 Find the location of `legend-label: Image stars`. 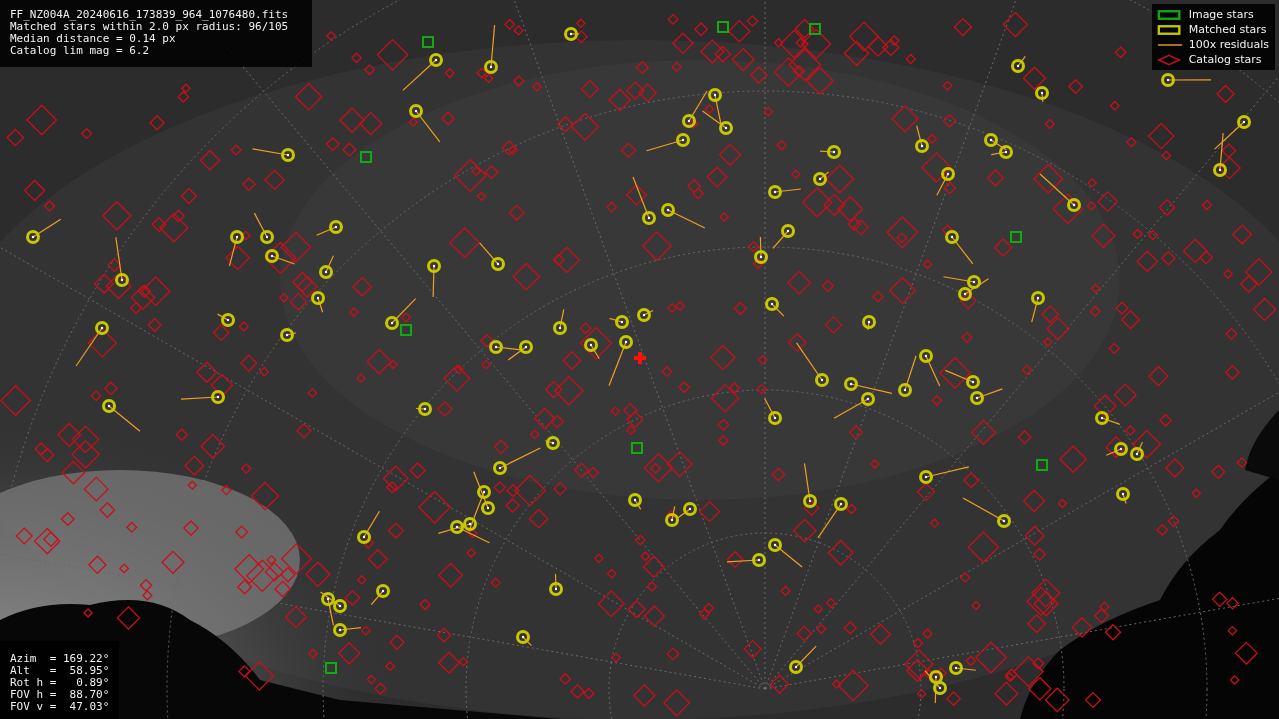

legend-label: Image stars is located at coordinates (1221, 14).